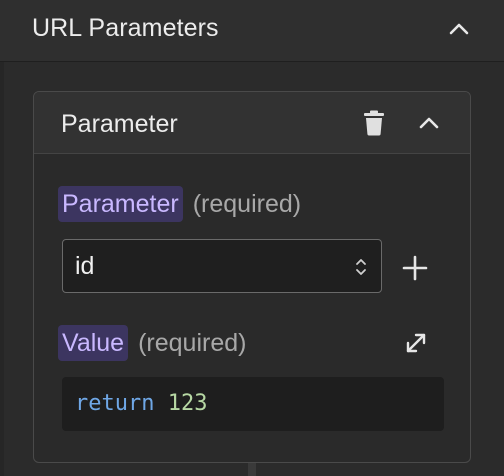  Describe the element at coordinates (119, 124) in the screenshot. I see `parameter-card-title: Parameter` at that location.